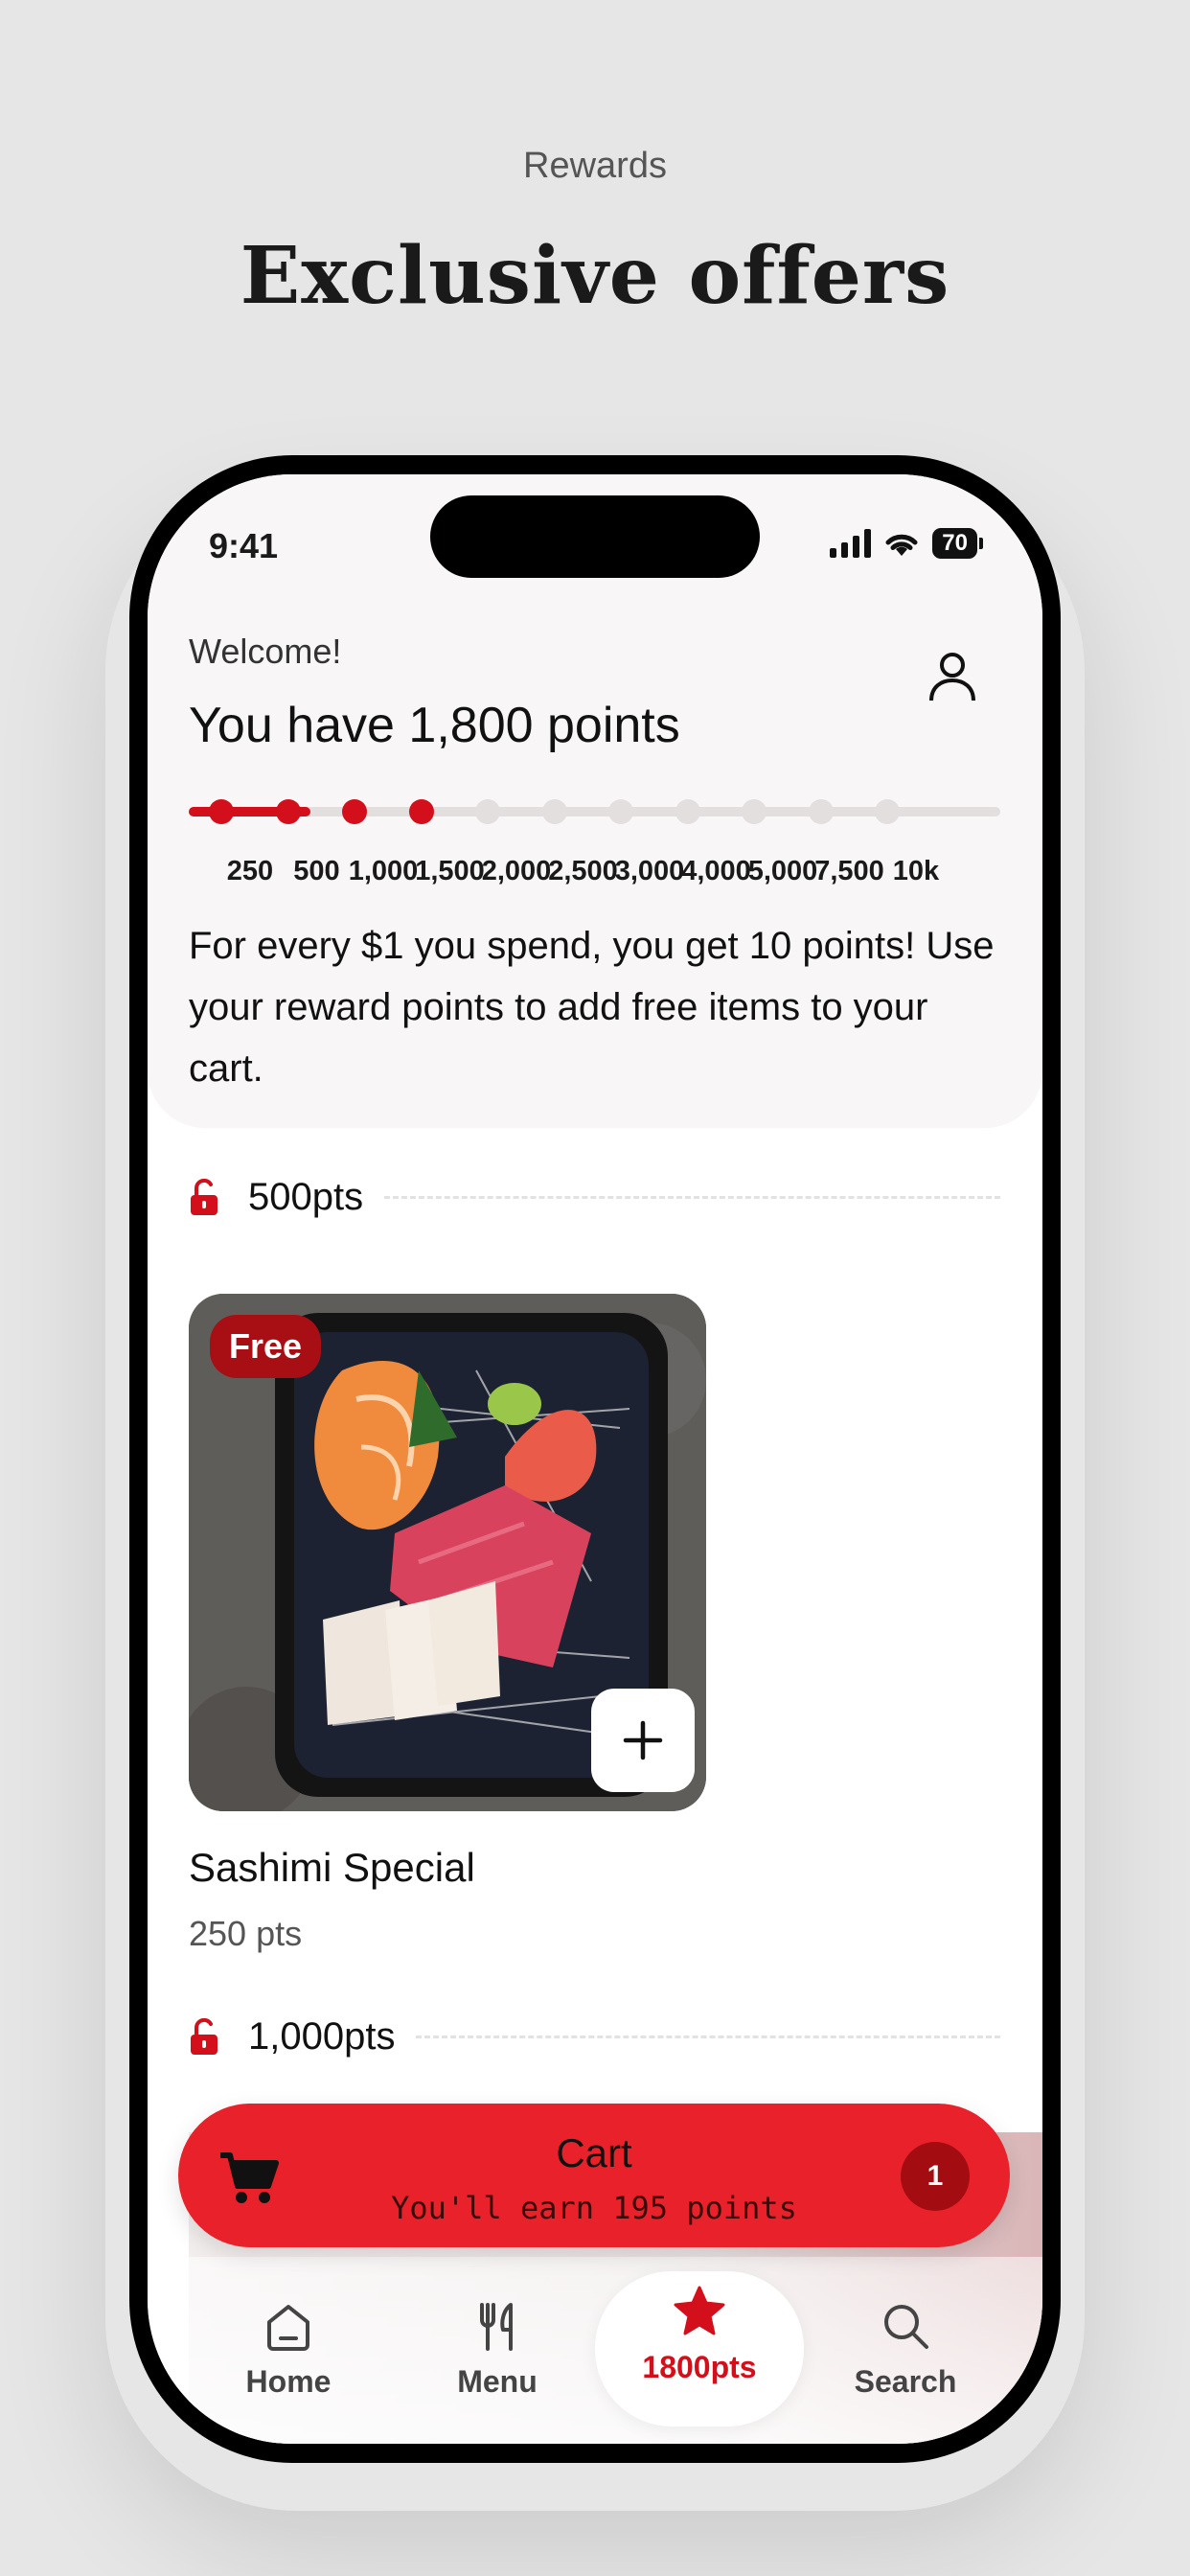  What do you see at coordinates (936, 2176) in the screenshot?
I see `cart-count-badge: 1` at bounding box center [936, 2176].